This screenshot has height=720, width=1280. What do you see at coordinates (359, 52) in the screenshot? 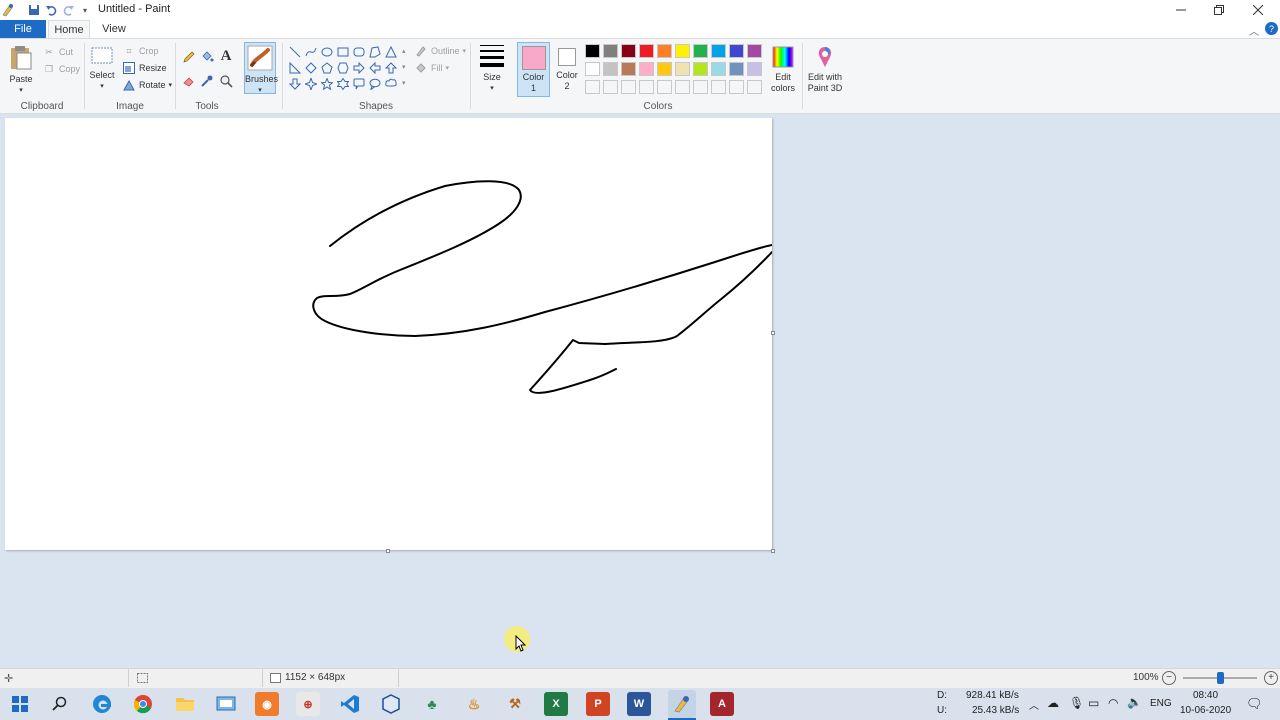
I see `rounded-rectangle-shape-icon` at bounding box center [359, 52].